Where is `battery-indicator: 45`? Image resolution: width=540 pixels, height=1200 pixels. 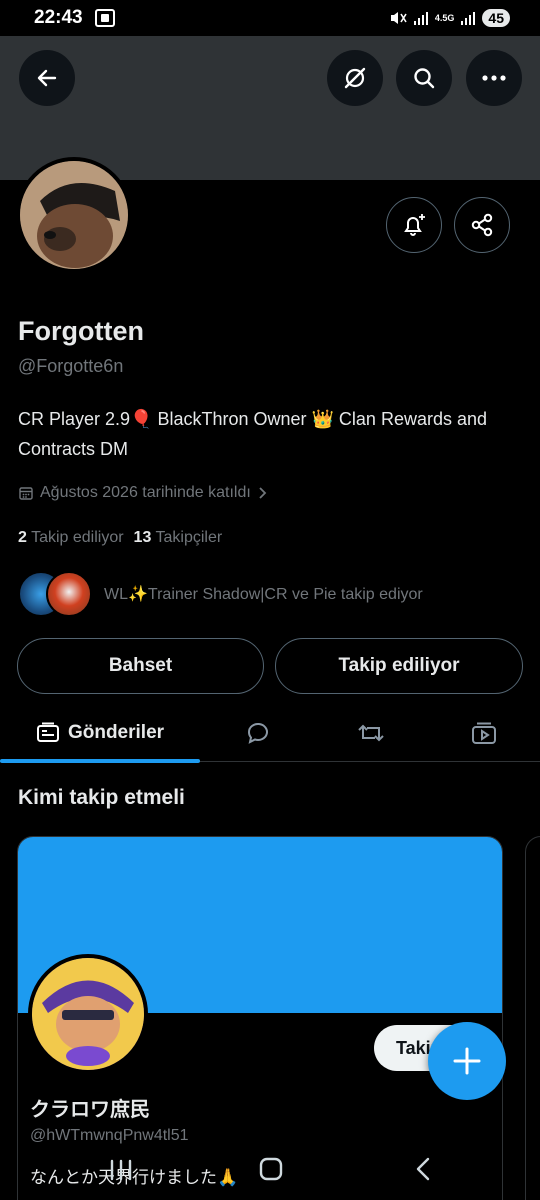 battery-indicator: 45 is located at coordinates (496, 18).